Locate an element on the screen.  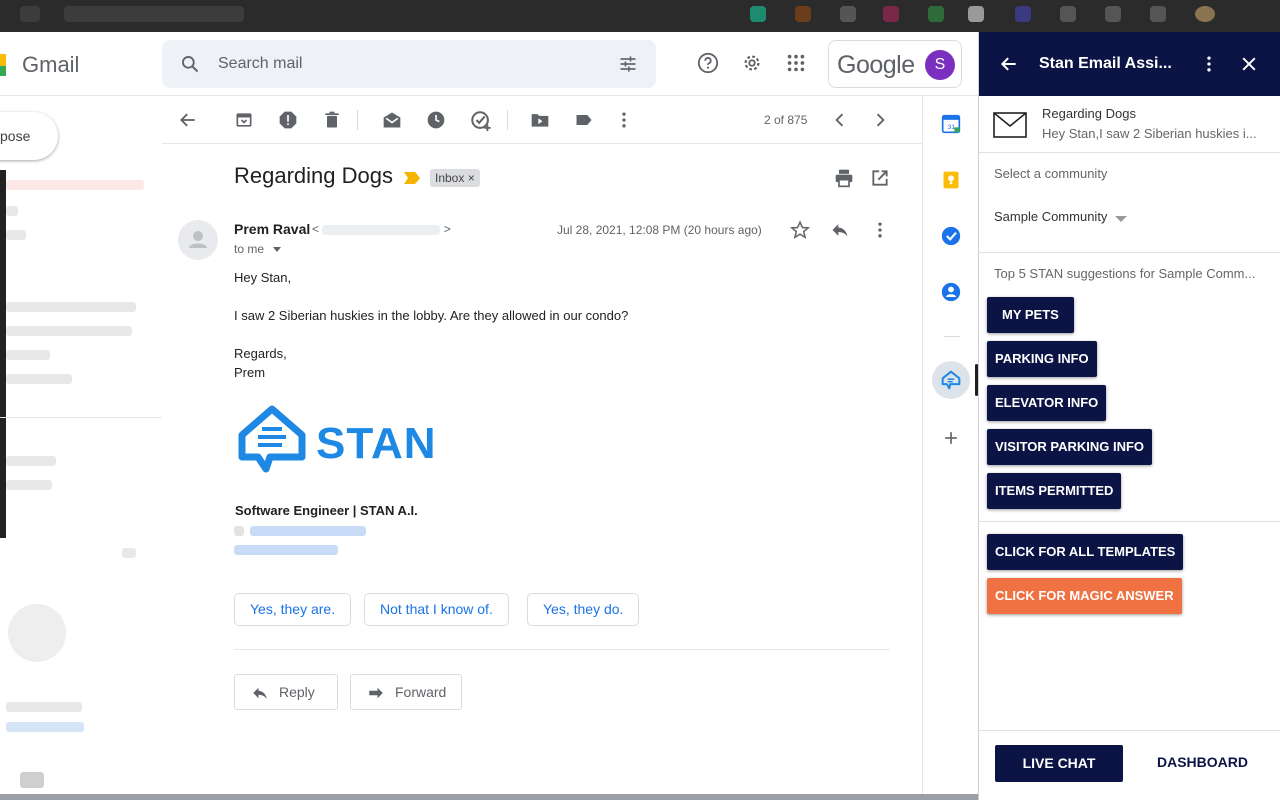
sender-avatar is located at coordinates (198, 240).